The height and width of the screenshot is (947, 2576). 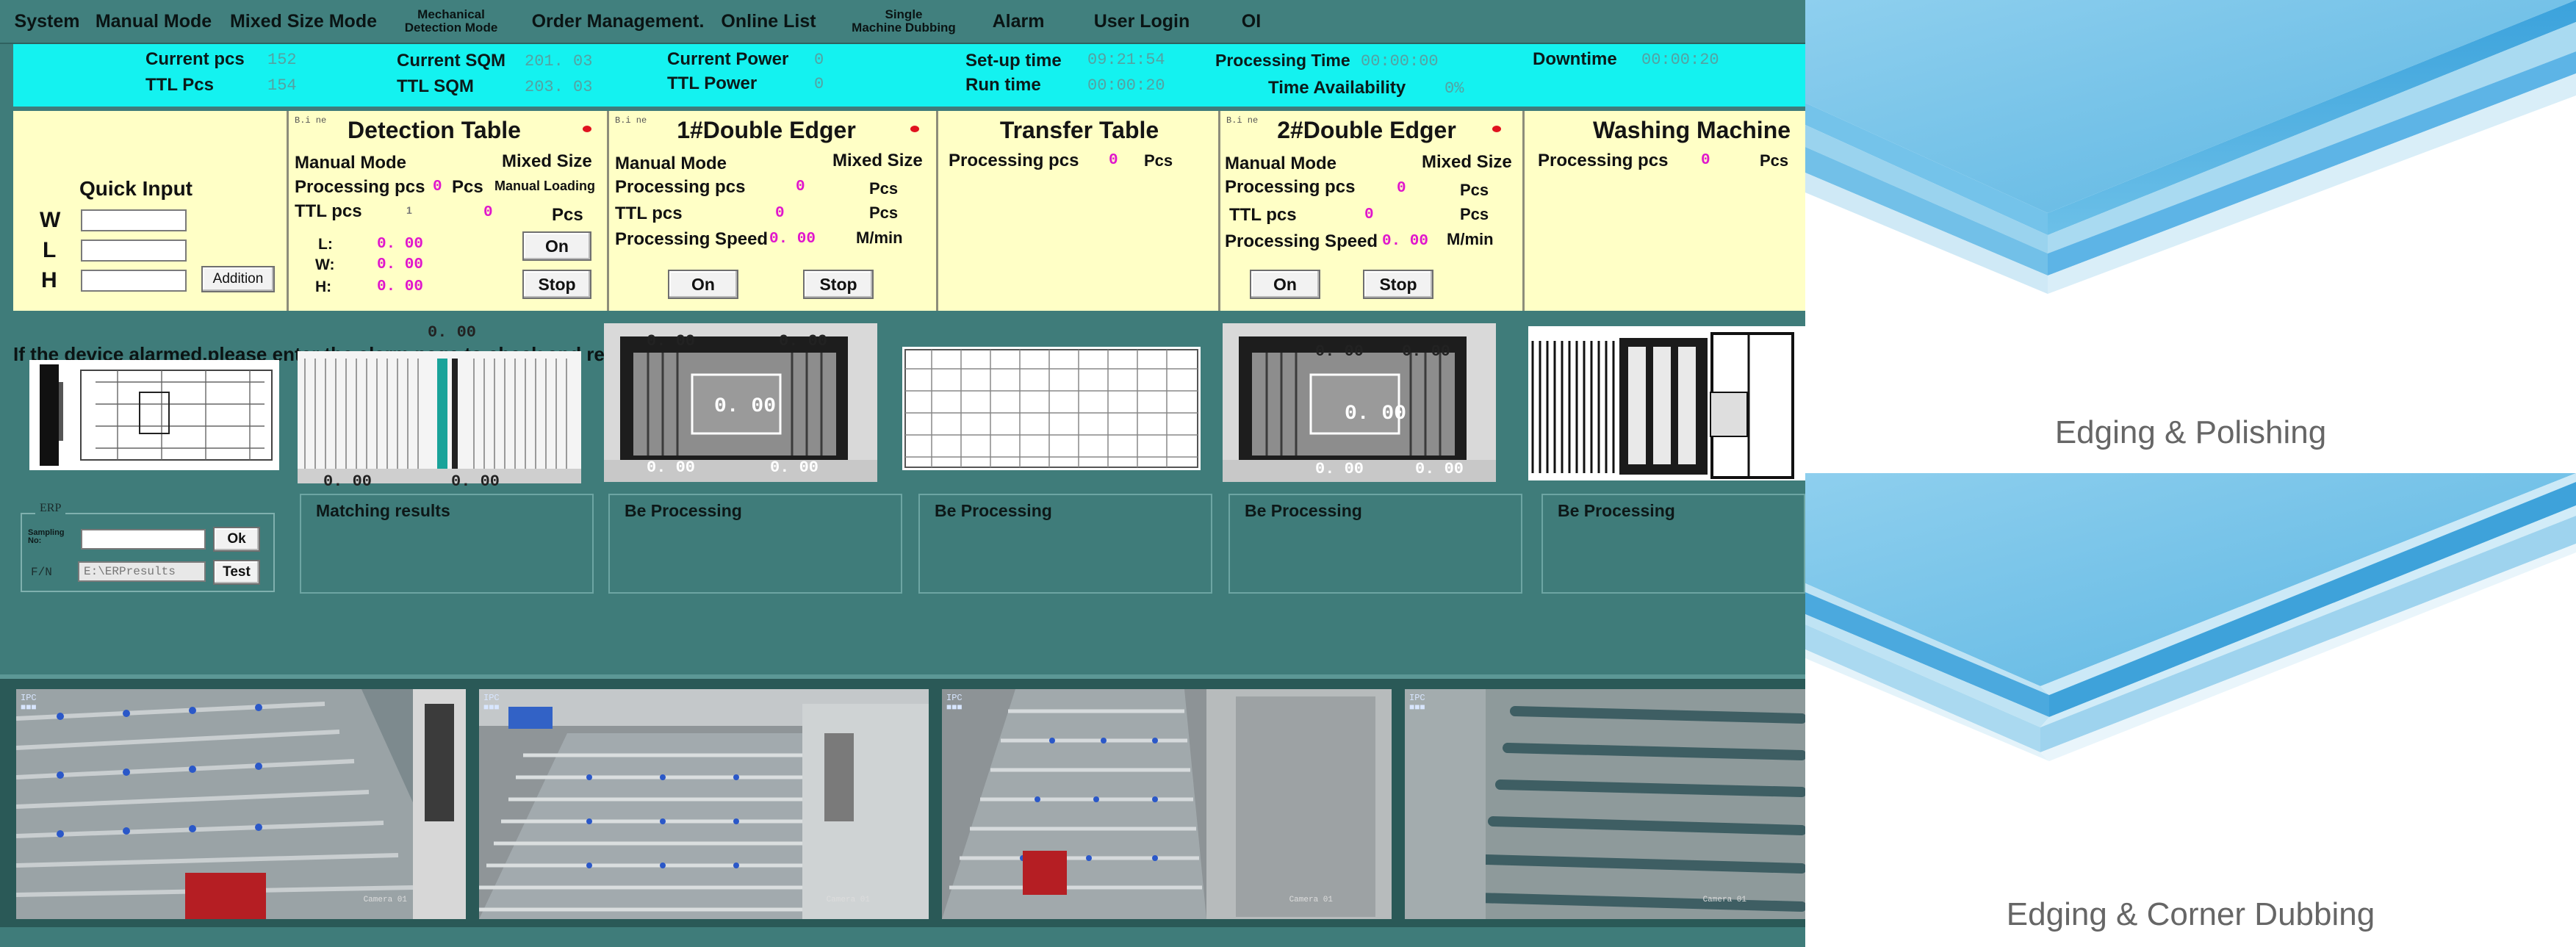 What do you see at coordinates (434, 130) in the screenshot?
I see `detection-table-title: Detection Table` at bounding box center [434, 130].